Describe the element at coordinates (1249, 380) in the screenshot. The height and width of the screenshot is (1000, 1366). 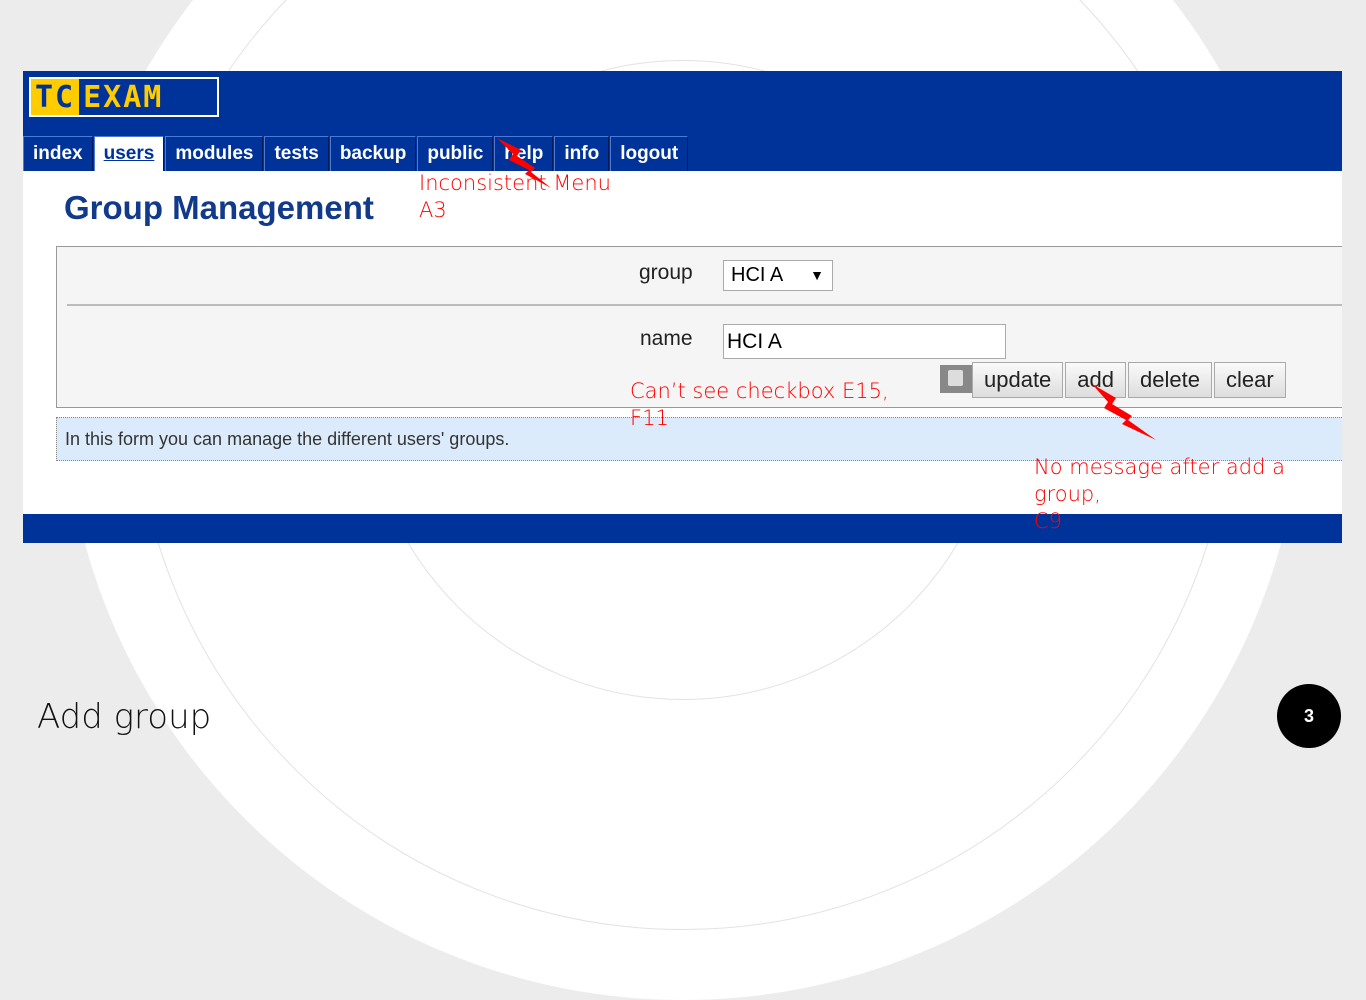
I see `clear-button: clear` at that location.